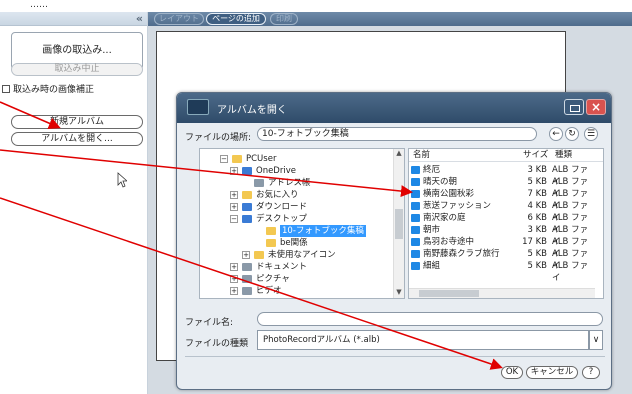 This screenshot has height=394, width=632. What do you see at coordinates (563, 155) in the screenshot?
I see `column-type-header: 種類` at bounding box center [563, 155].